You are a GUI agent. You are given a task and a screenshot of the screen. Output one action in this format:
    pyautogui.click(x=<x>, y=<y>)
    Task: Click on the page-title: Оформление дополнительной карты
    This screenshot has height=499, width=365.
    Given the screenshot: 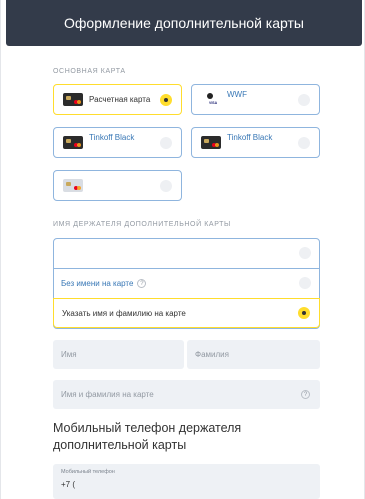 What is the action you would take?
    pyautogui.click(x=184, y=23)
    